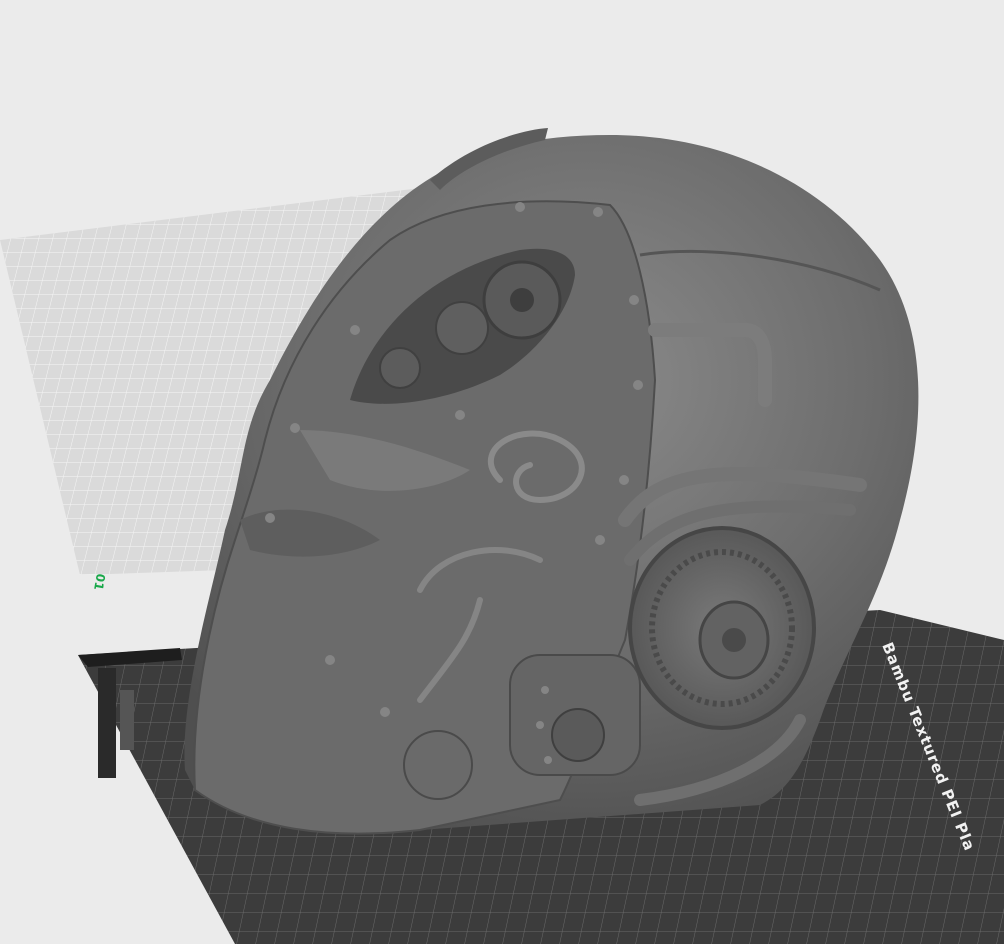 The width and height of the screenshot is (1004, 944). What do you see at coordinates (734, 640) in the screenshot?
I see `ear-gear-center-icon` at bounding box center [734, 640].